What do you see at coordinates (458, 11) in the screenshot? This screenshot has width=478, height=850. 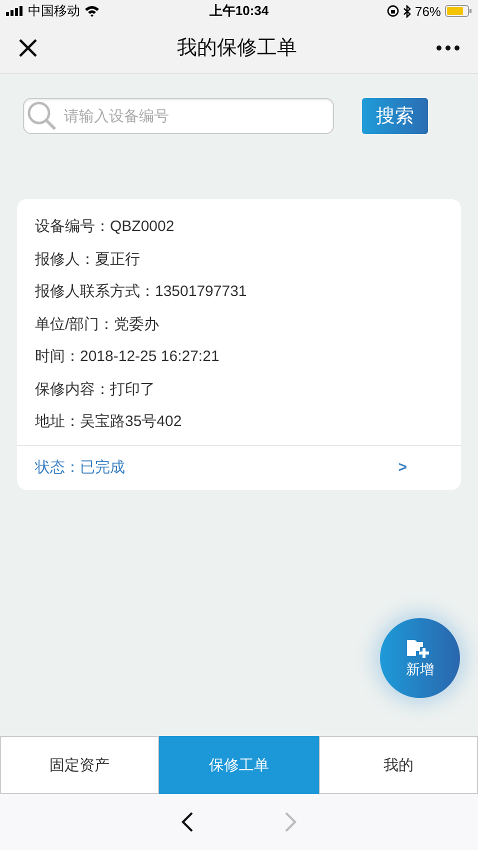 I see `battery-icon` at bounding box center [458, 11].